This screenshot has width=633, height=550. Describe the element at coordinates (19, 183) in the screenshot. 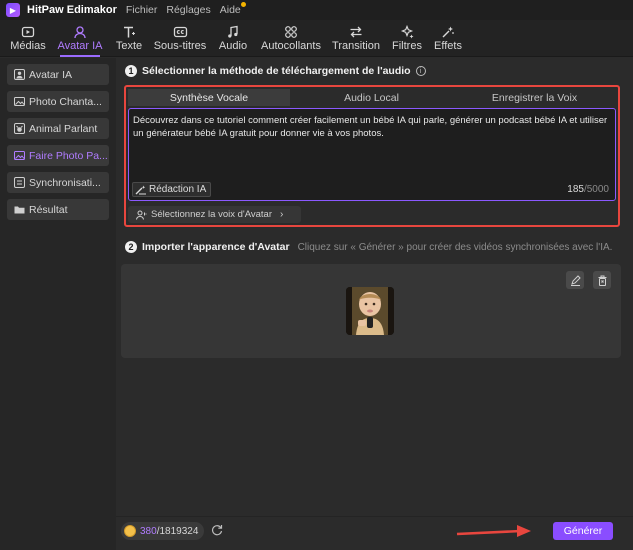

I see `sync-icon` at that location.